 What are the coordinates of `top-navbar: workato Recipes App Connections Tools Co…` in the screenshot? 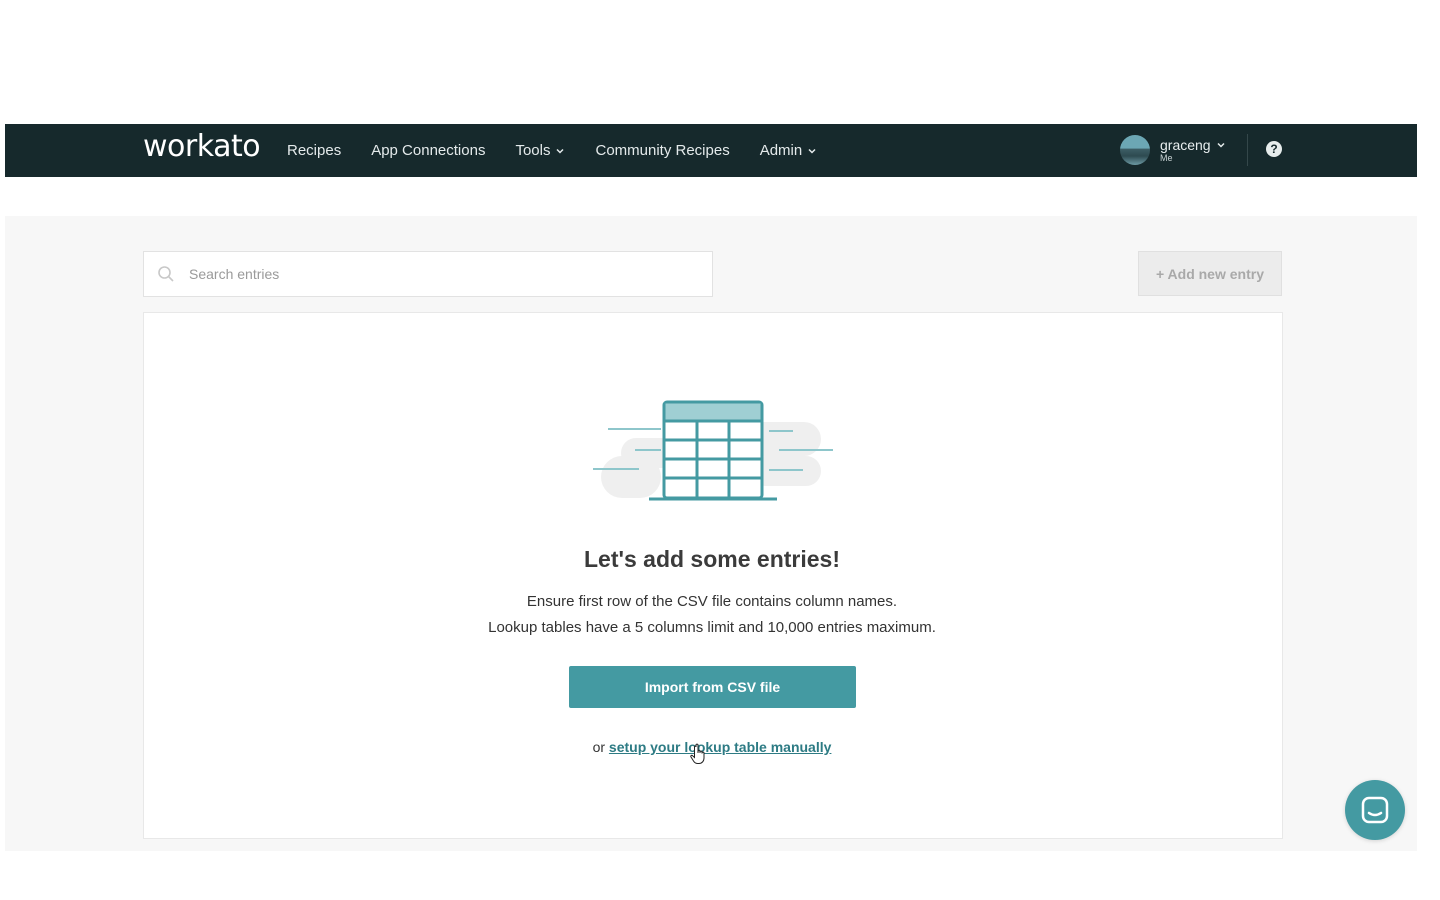 It's located at (711, 150).